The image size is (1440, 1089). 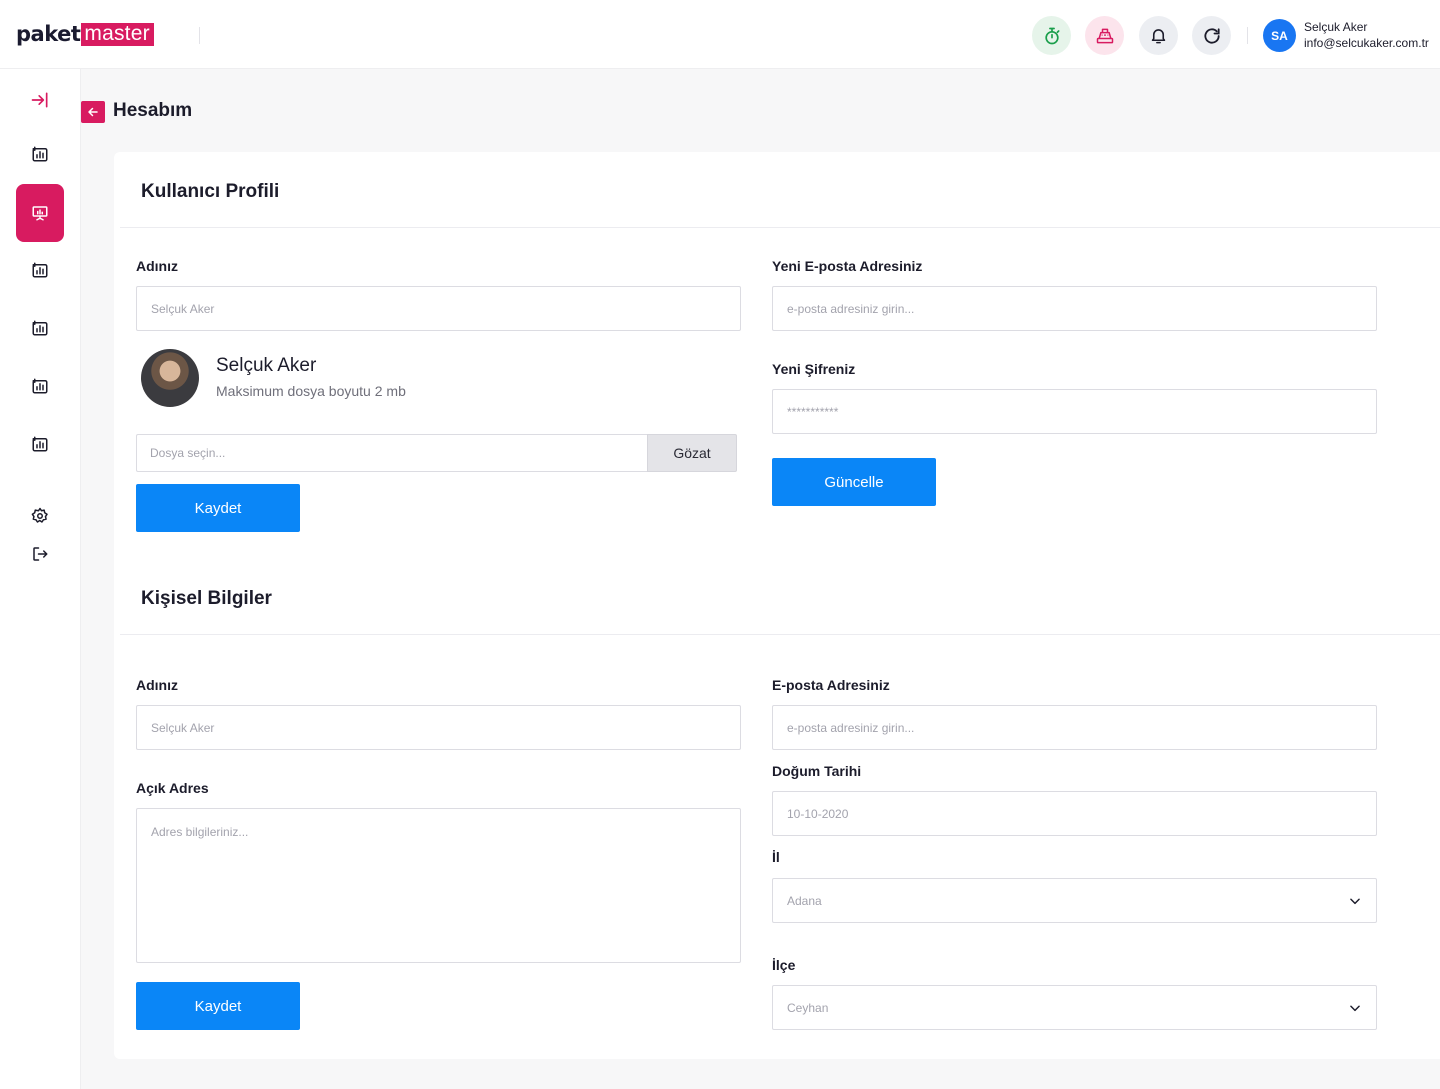 I want to click on new-email-input, so click(x=1074, y=308).